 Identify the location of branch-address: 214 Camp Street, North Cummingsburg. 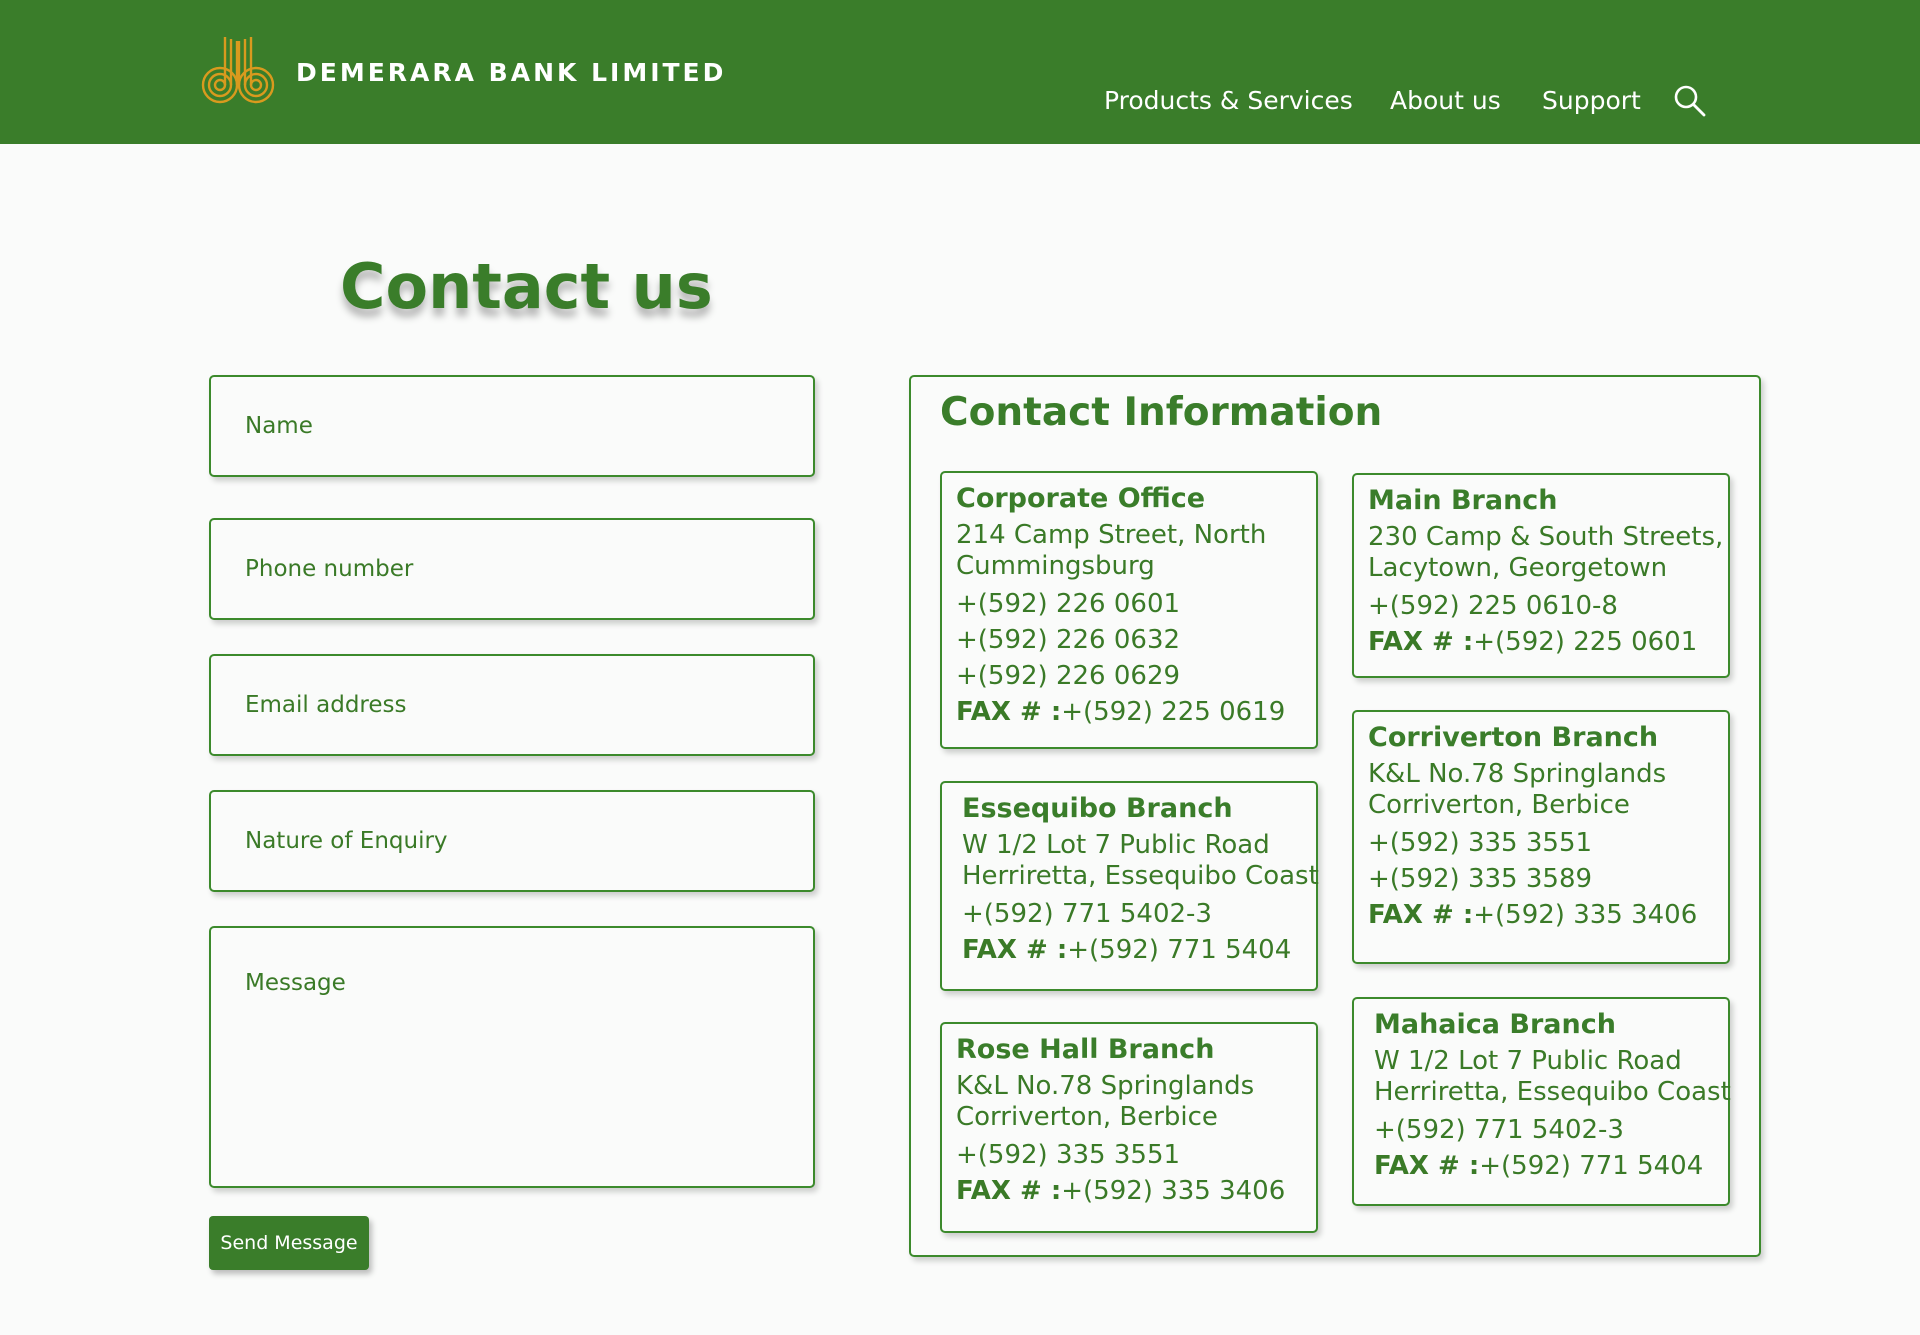
(1130, 551).